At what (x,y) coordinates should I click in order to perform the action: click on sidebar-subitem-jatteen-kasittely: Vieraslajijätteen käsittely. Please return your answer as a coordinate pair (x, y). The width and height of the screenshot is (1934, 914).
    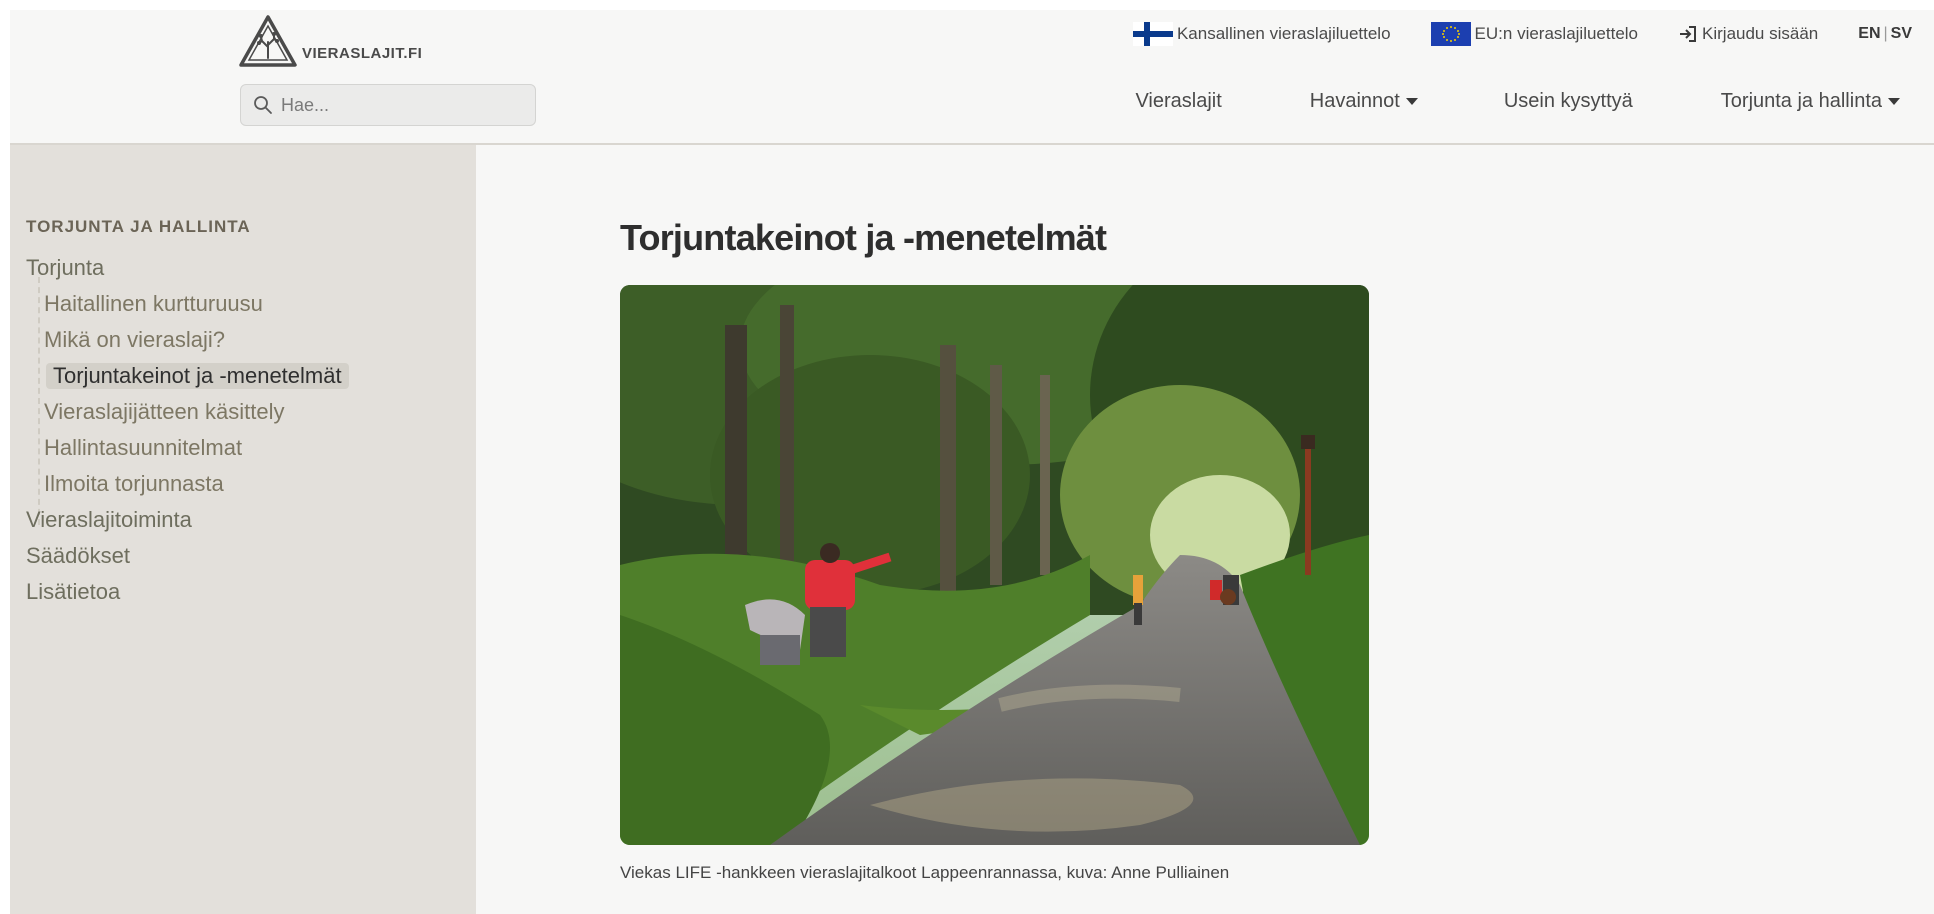
    Looking at the image, I should click on (164, 412).